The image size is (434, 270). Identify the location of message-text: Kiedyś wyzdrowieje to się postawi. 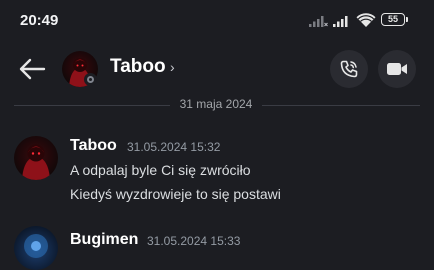
(175, 194).